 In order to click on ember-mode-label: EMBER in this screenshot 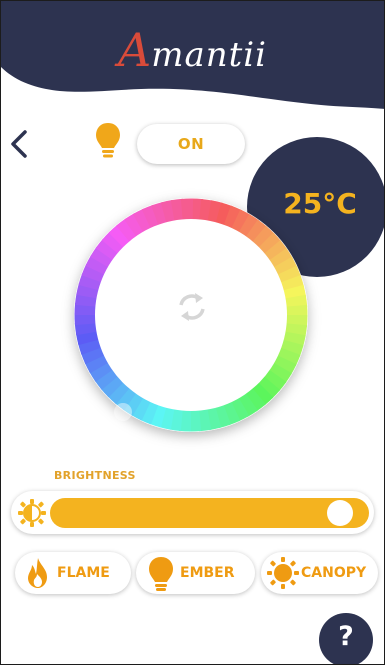, I will do `click(207, 573)`.